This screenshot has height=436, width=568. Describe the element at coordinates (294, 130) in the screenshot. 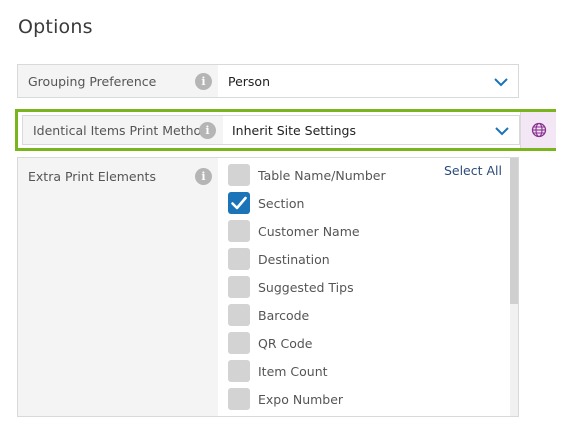

I see `identical-items-value: Inherit Site Settings` at that location.